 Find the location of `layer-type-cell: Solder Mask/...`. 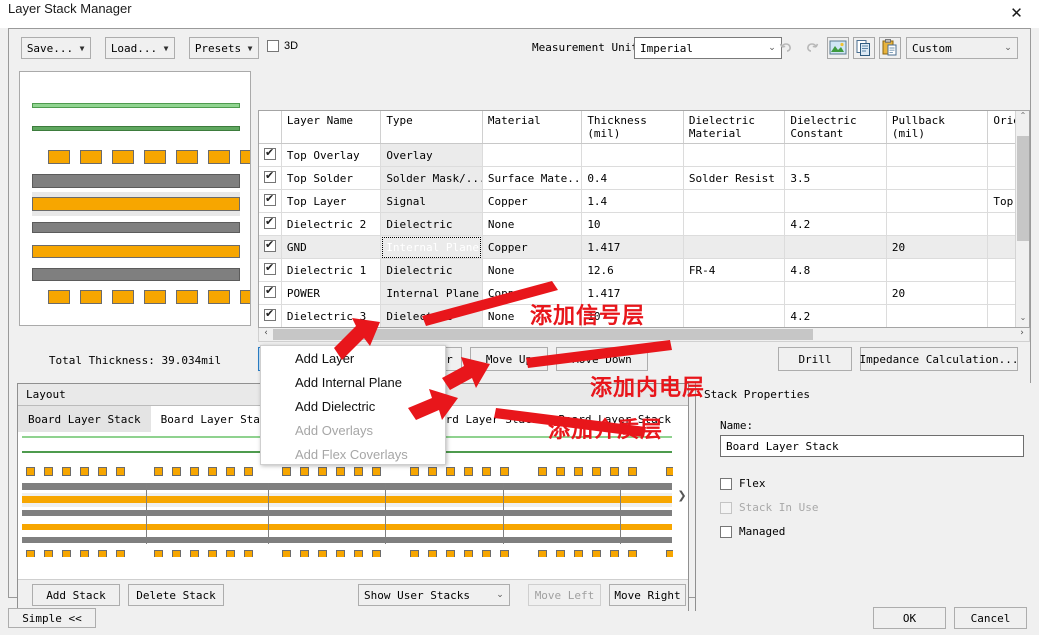

layer-type-cell: Solder Mask/... is located at coordinates (431, 178).